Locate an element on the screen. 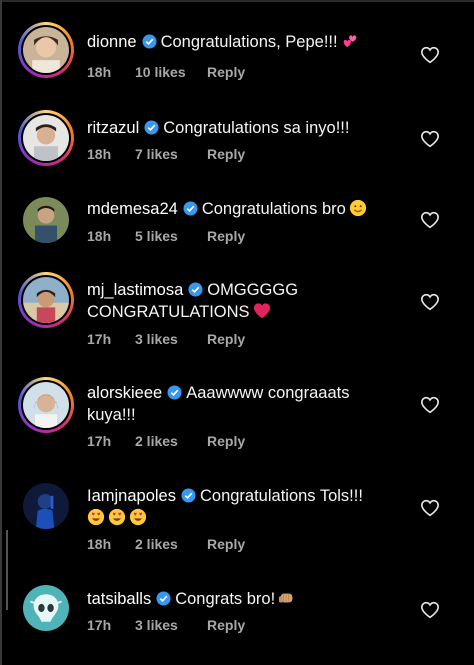 Image resolution: width=474 pixels, height=665 pixels. comment-text: mj_lastimosa OMGGGGG is located at coordinates (192, 290).